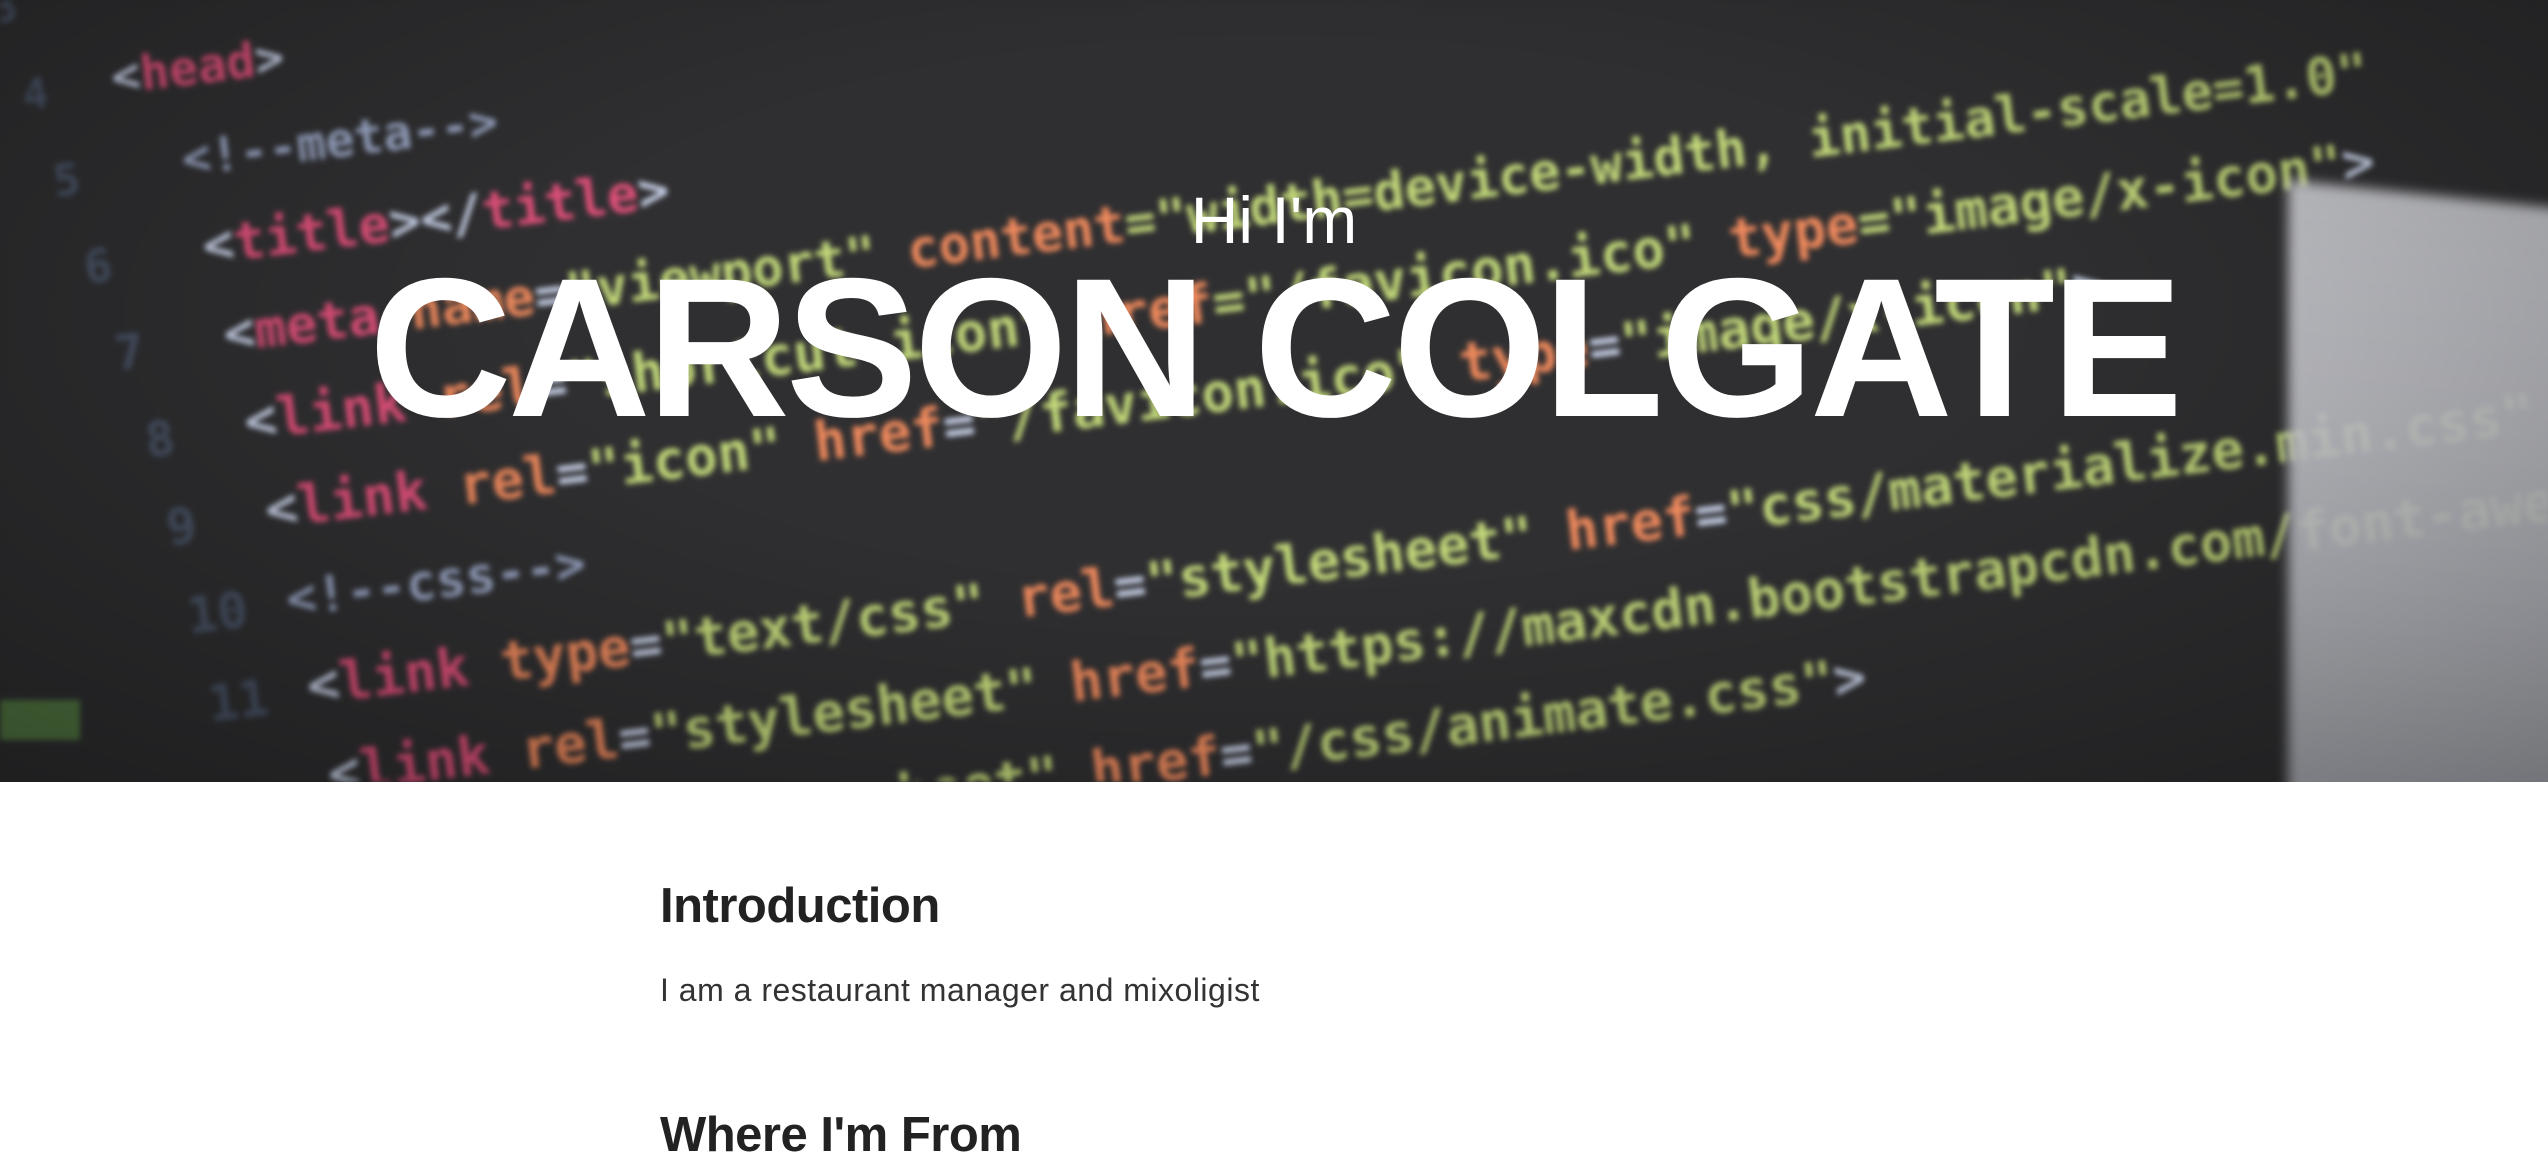 The height and width of the screenshot is (1166, 2548). I want to click on introduction-text: I am a restaurant manager and mixoligist, so click(960, 990).